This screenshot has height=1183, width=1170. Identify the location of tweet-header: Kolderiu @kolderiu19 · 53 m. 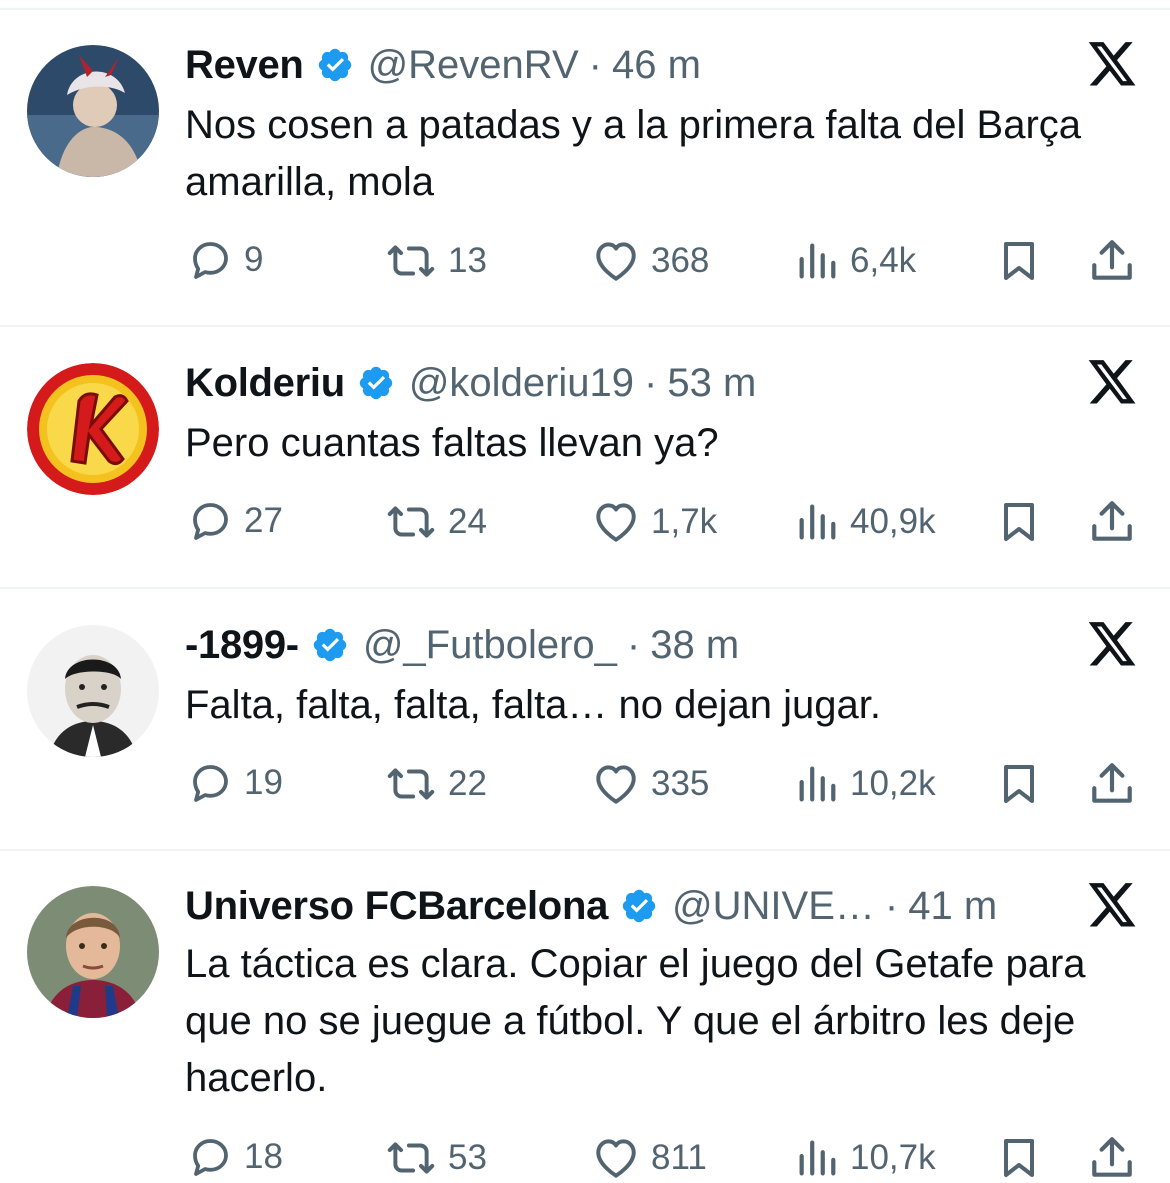
(470, 383).